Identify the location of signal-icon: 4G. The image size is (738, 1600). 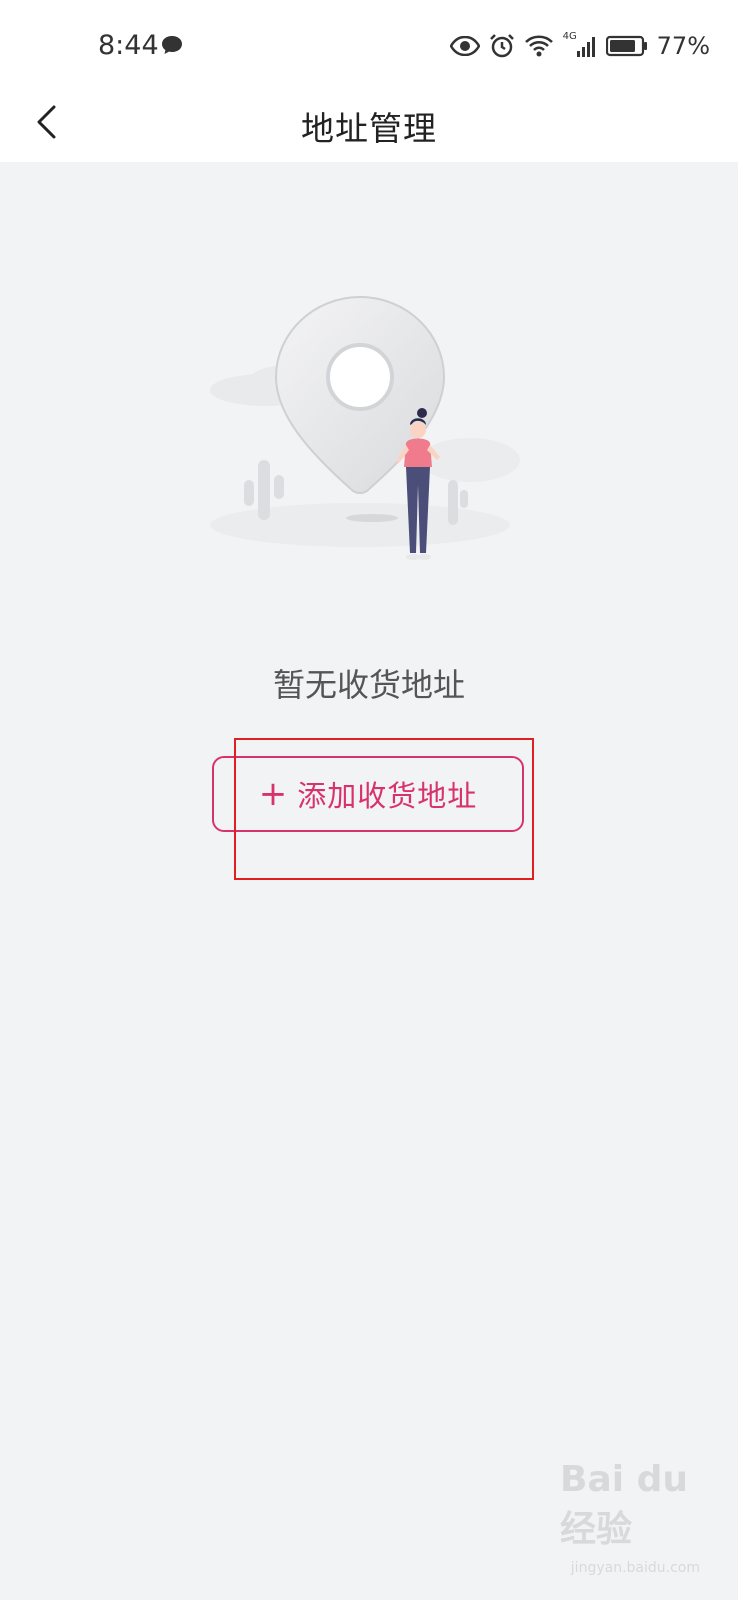
(580, 45).